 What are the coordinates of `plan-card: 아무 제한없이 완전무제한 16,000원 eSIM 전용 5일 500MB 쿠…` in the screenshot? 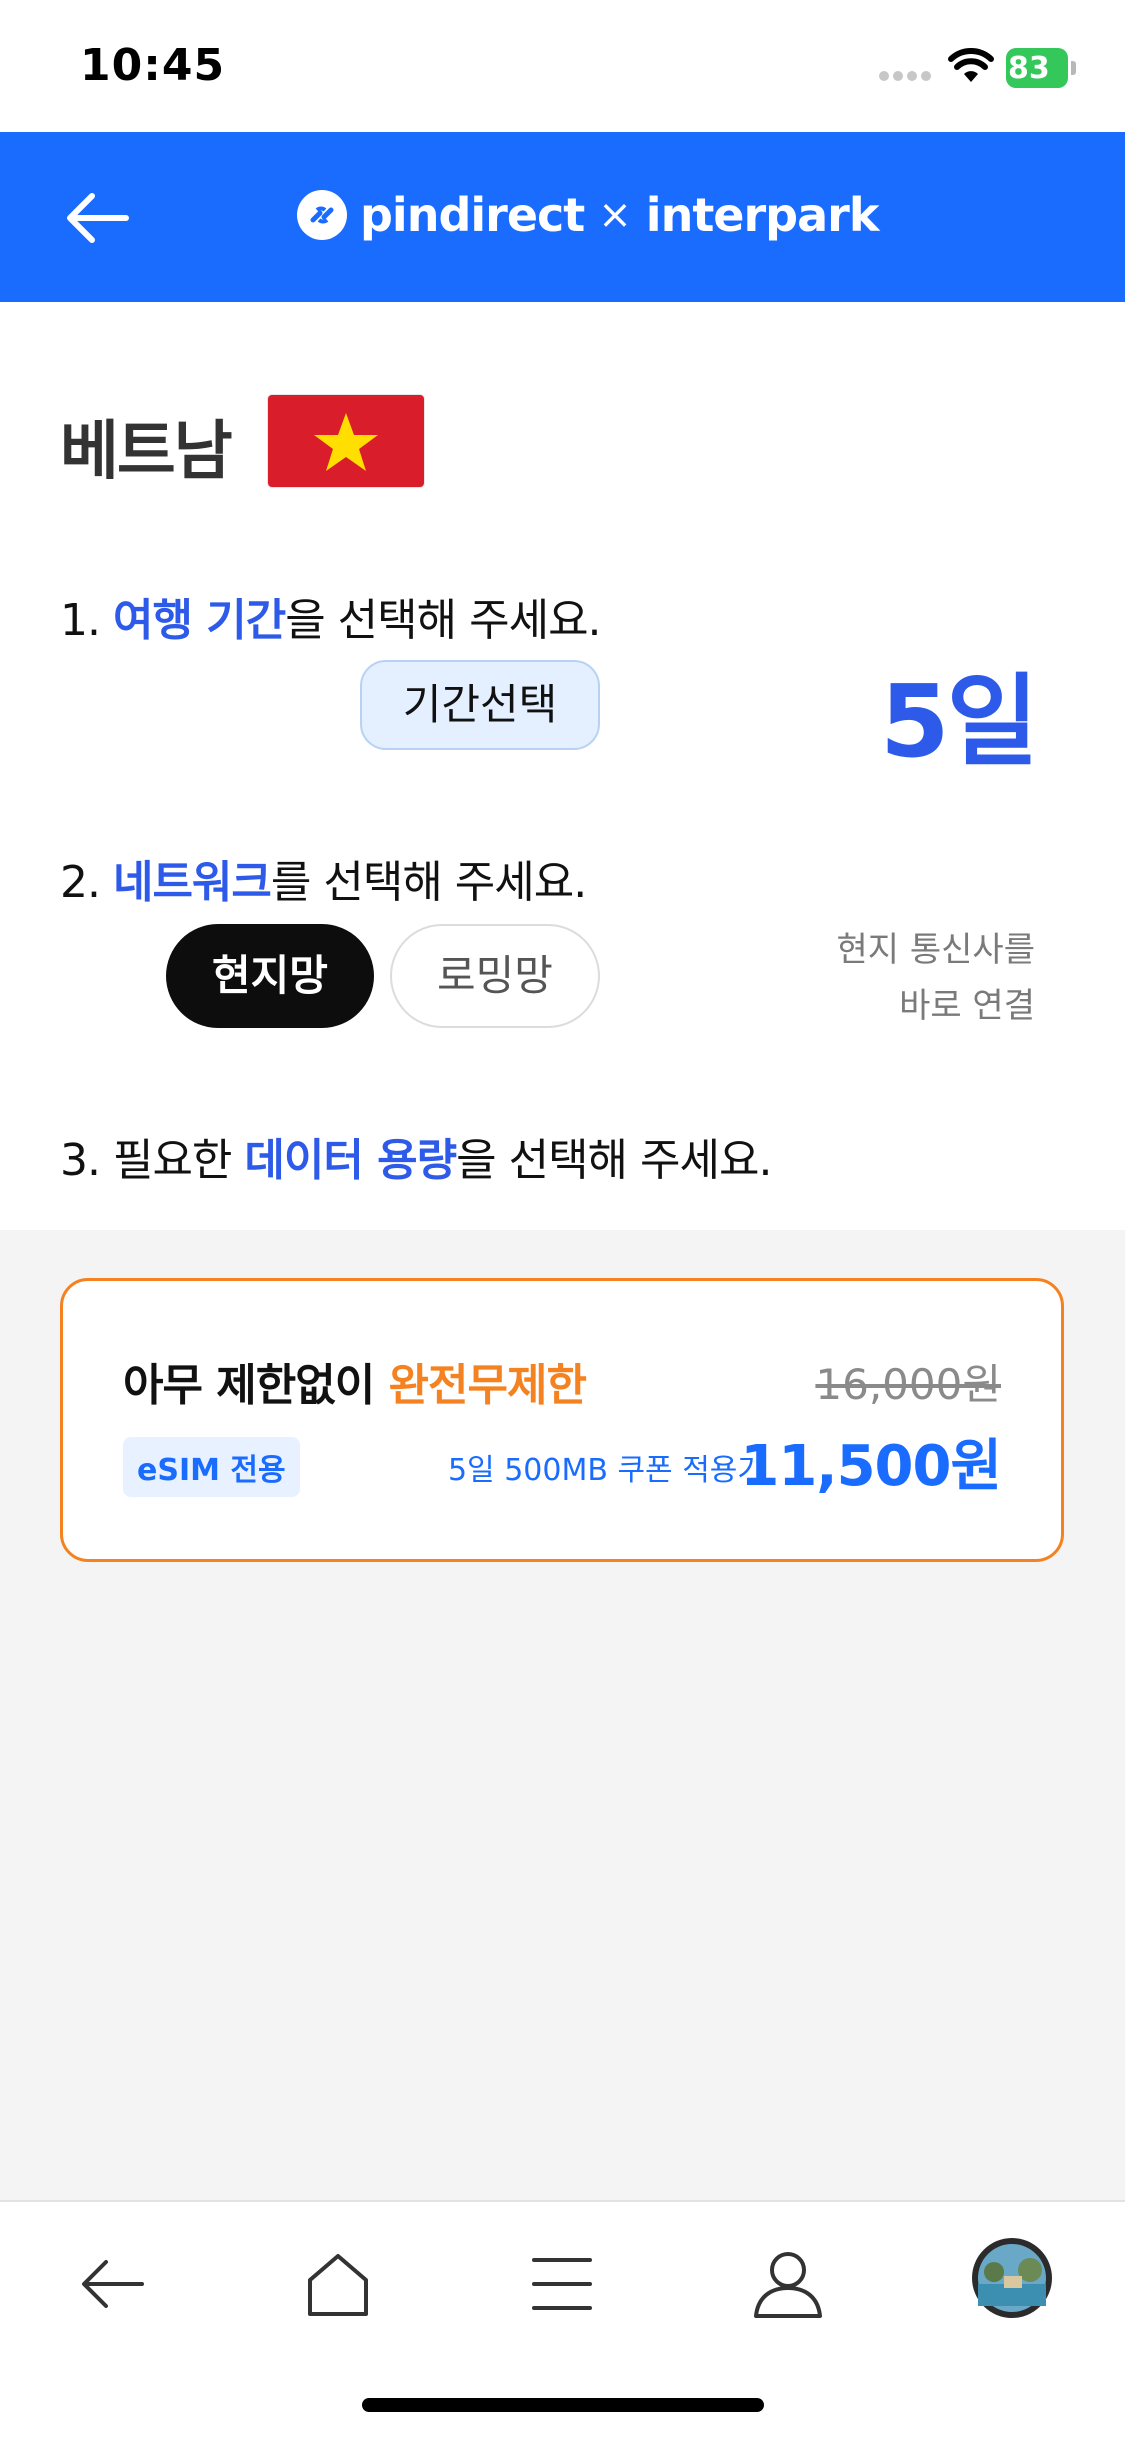 It's located at (562, 1420).